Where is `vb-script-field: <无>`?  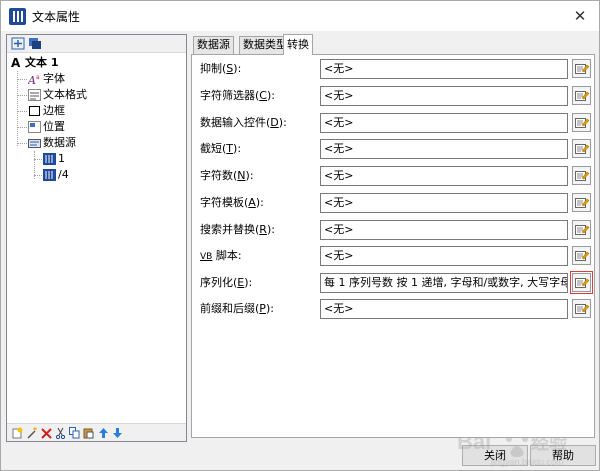
vb-script-field: <无> is located at coordinates (444, 256).